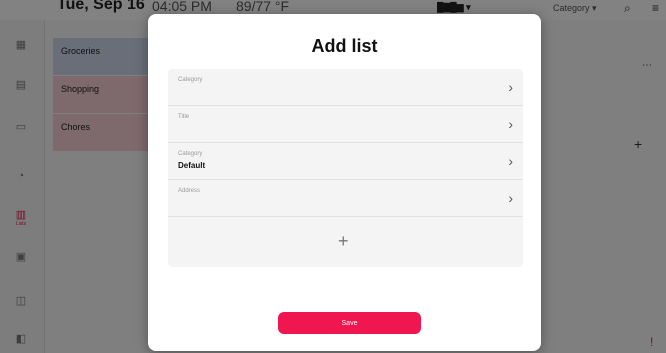  I want to click on dialog-title: Add list, so click(344, 46).